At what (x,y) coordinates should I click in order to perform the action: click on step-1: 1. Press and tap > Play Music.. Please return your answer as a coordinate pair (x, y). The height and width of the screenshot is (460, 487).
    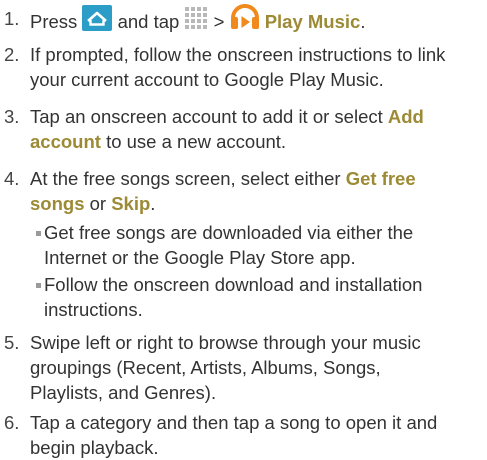
    Looking at the image, I should click on (243, 22).